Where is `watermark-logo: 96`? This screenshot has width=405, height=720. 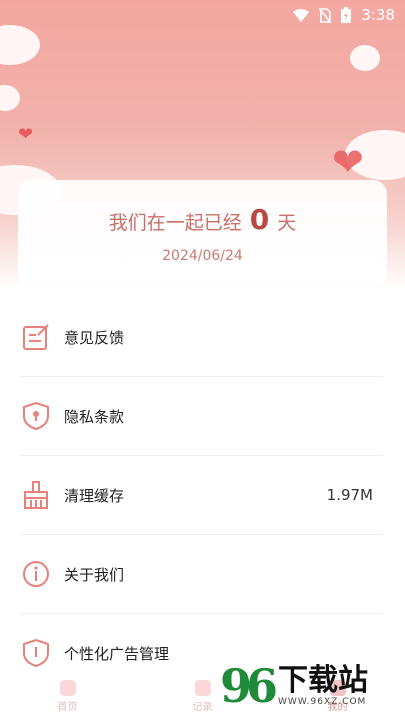
watermark-logo: 96 is located at coordinates (249, 686).